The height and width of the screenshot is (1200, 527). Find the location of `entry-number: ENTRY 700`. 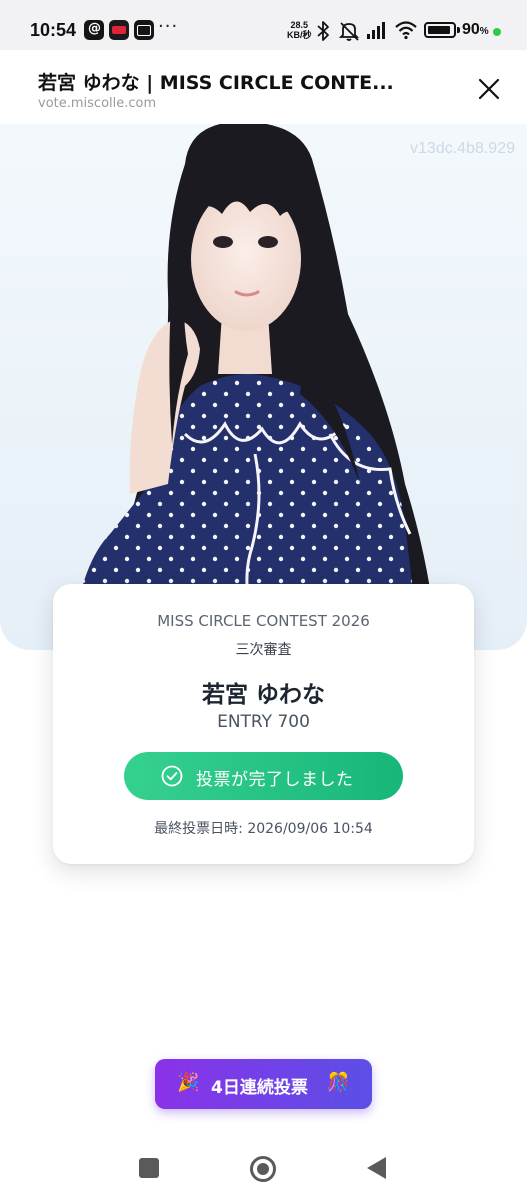

entry-number: ENTRY 700 is located at coordinates (263, 722).